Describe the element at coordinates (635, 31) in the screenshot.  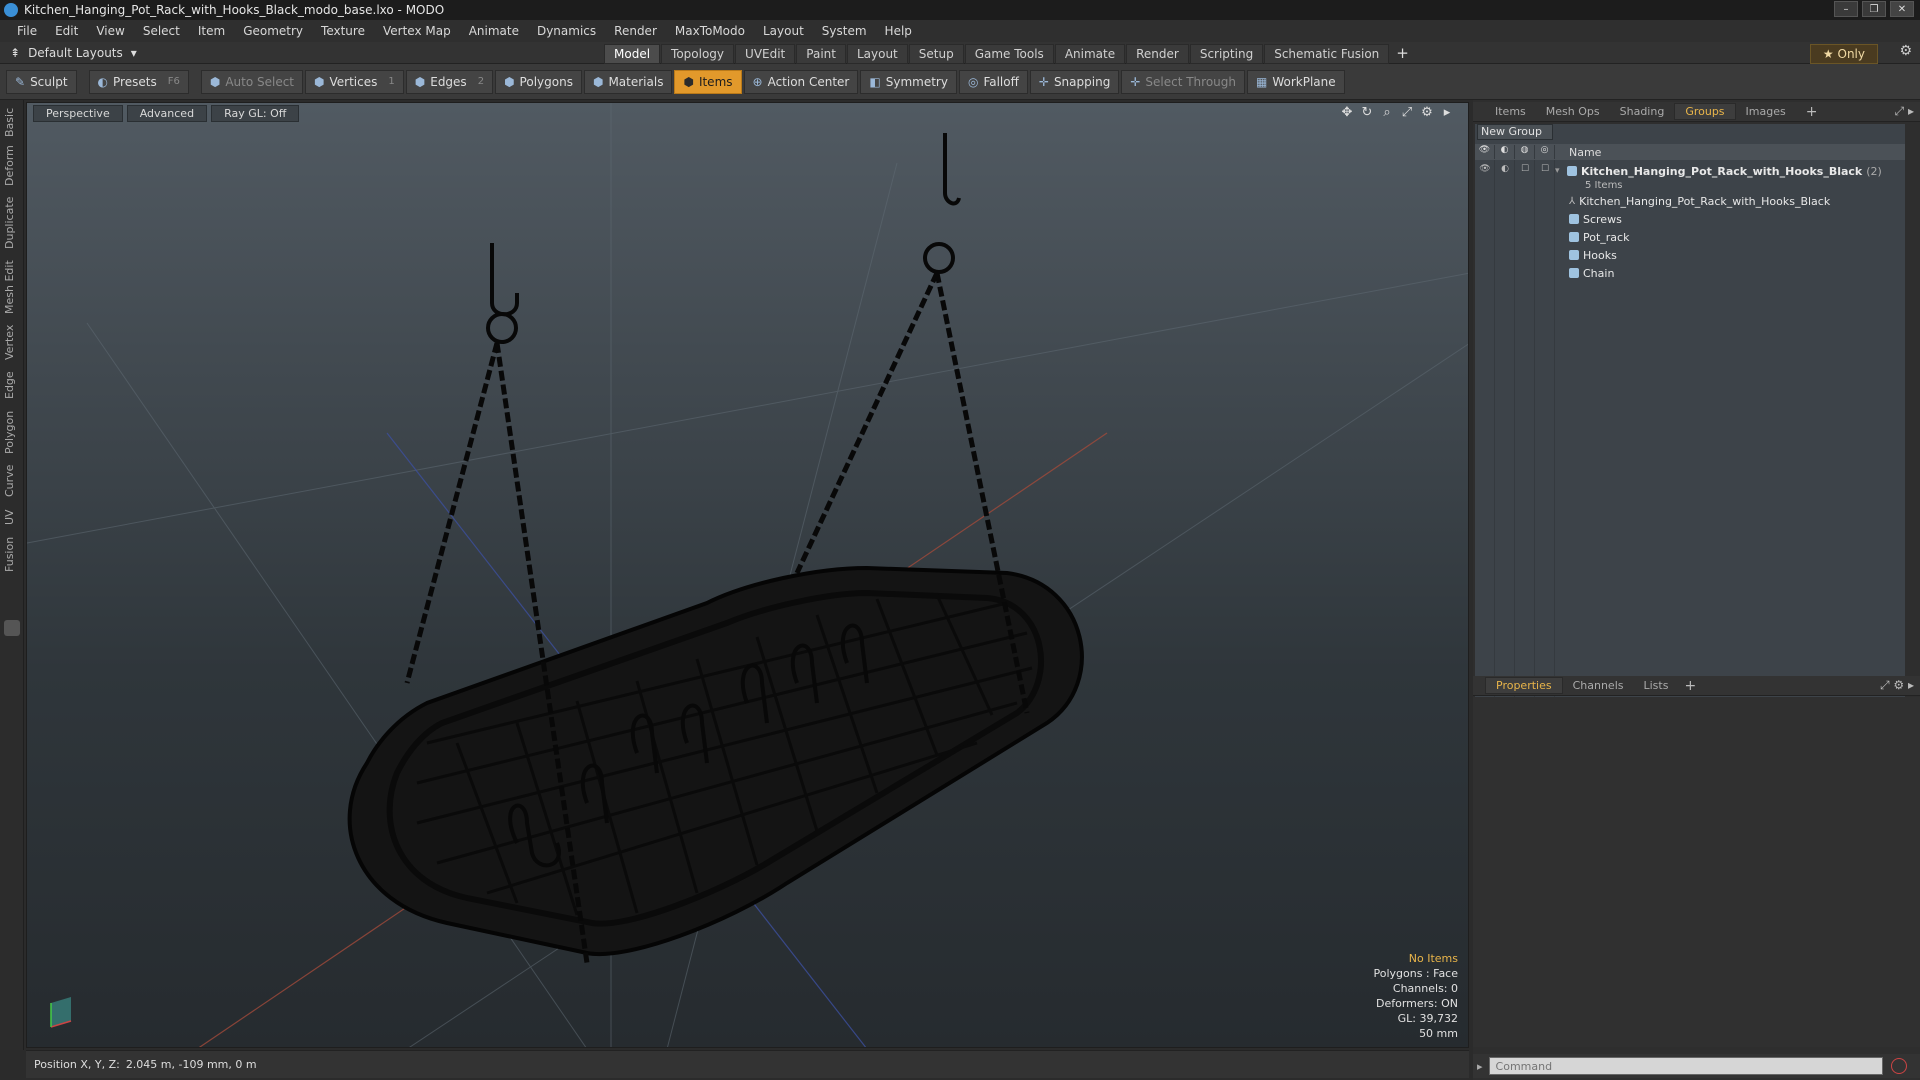
I see `menu-render: Render` at that location.